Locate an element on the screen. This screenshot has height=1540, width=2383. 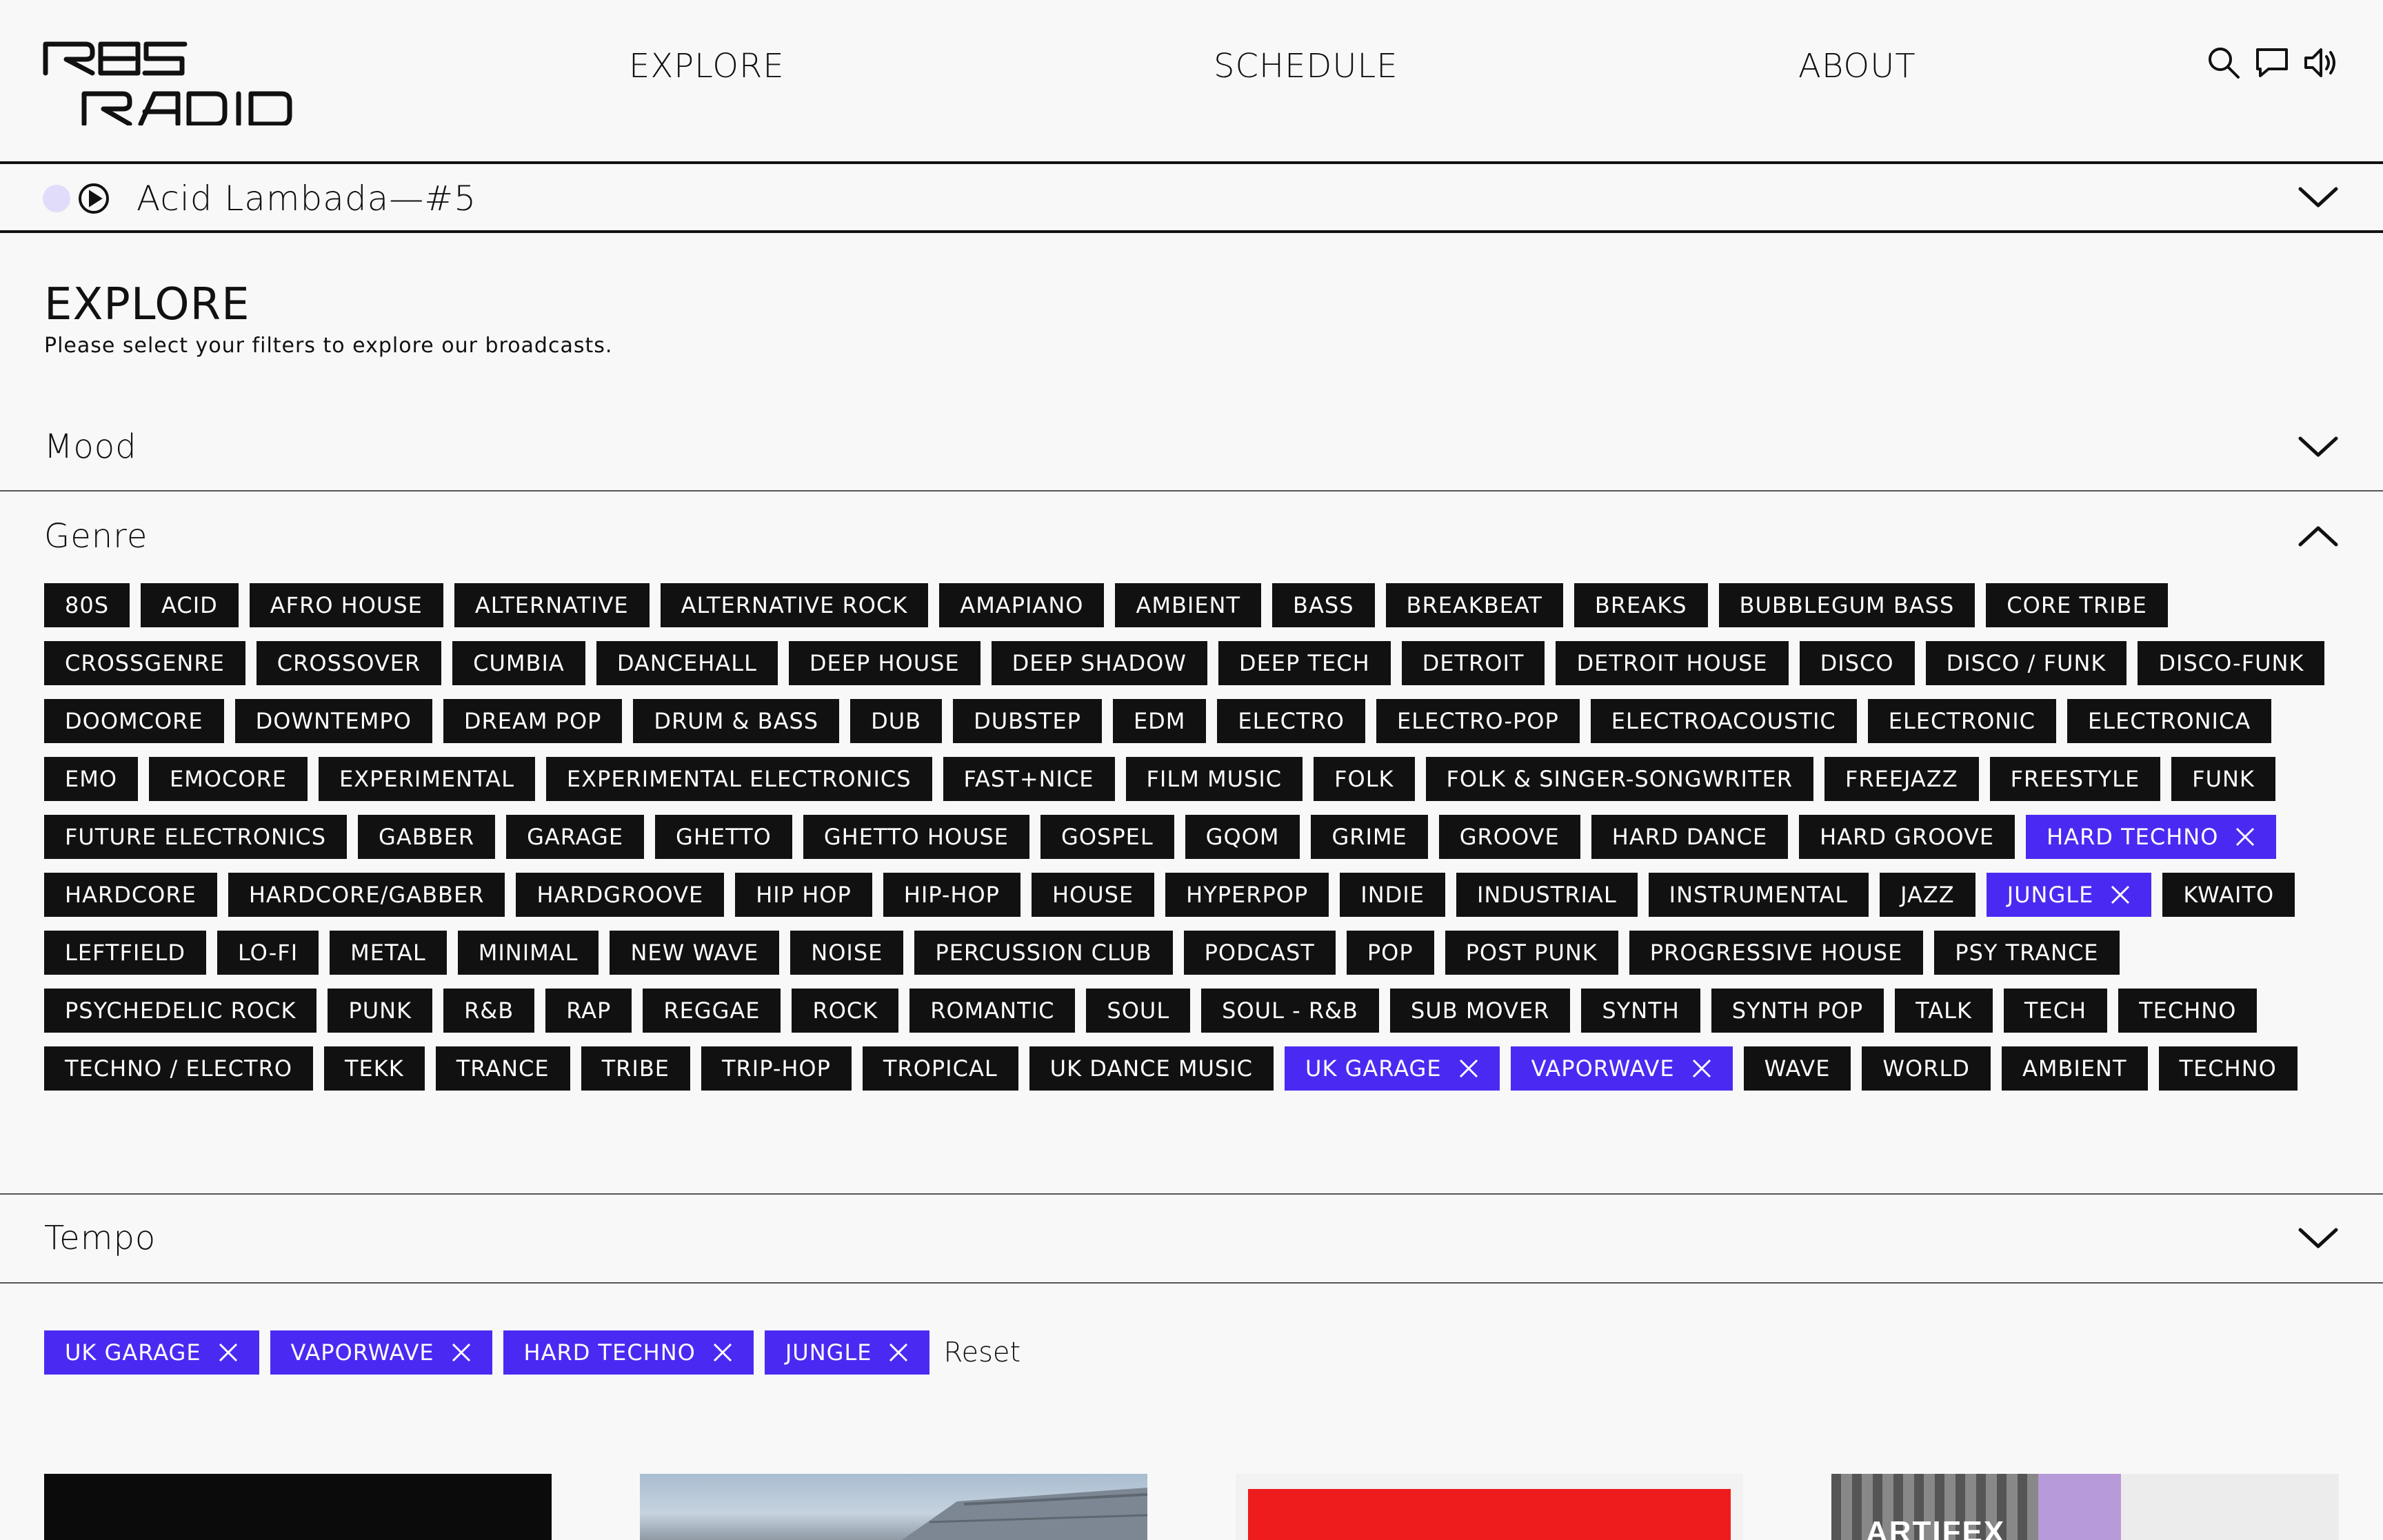
genre-tag-electronica: ELECTRONICA is located at coordinates (2169, 721).